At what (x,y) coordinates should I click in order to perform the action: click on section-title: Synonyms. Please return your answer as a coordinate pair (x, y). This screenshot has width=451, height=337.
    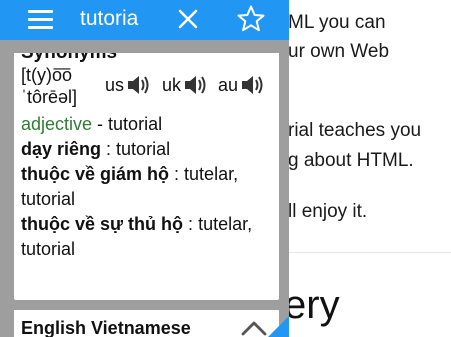
    Looking at the image, I should click on (150, 58).